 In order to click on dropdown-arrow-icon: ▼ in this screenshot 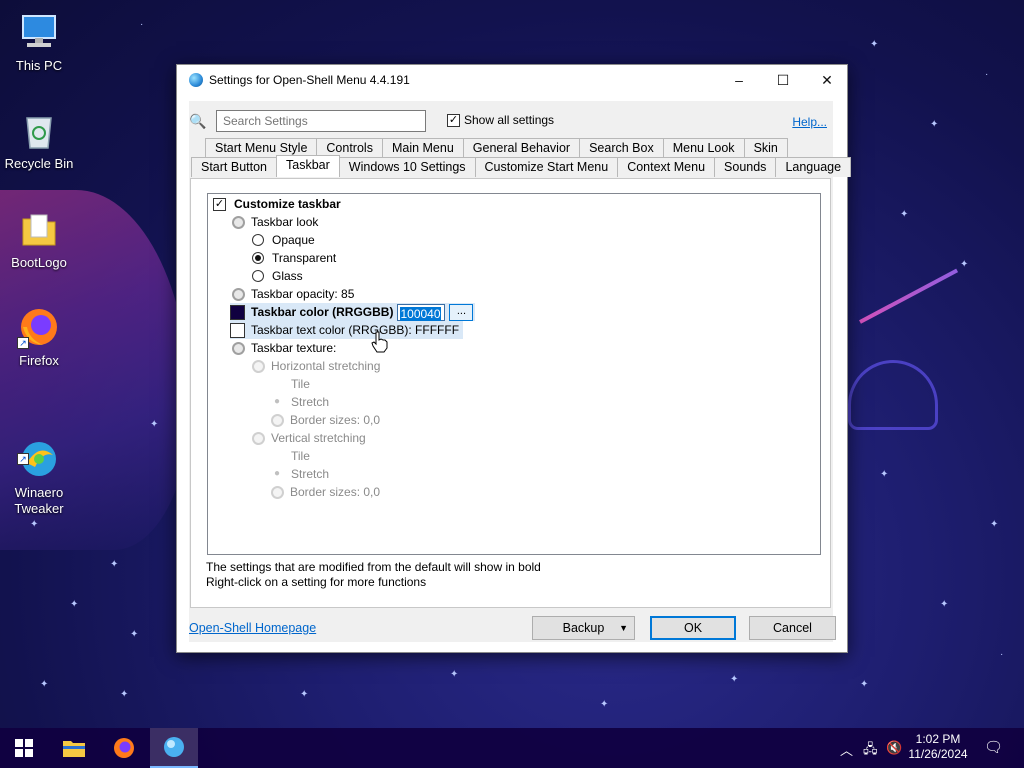, I will do `click(623, 628)`.